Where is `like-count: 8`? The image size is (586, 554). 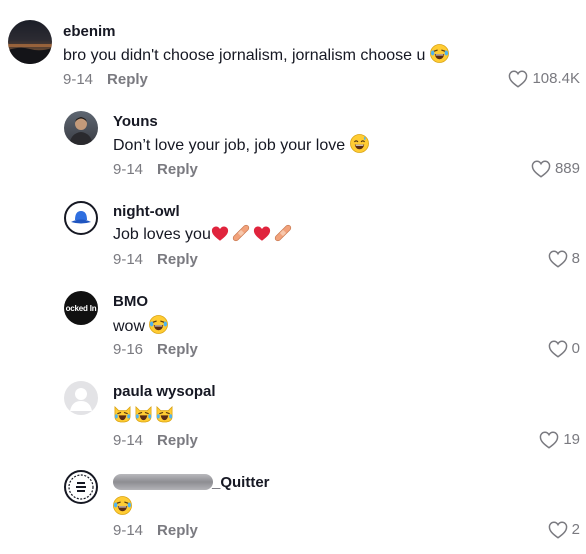
like-count: 8 is located at coordinates (575, 258).